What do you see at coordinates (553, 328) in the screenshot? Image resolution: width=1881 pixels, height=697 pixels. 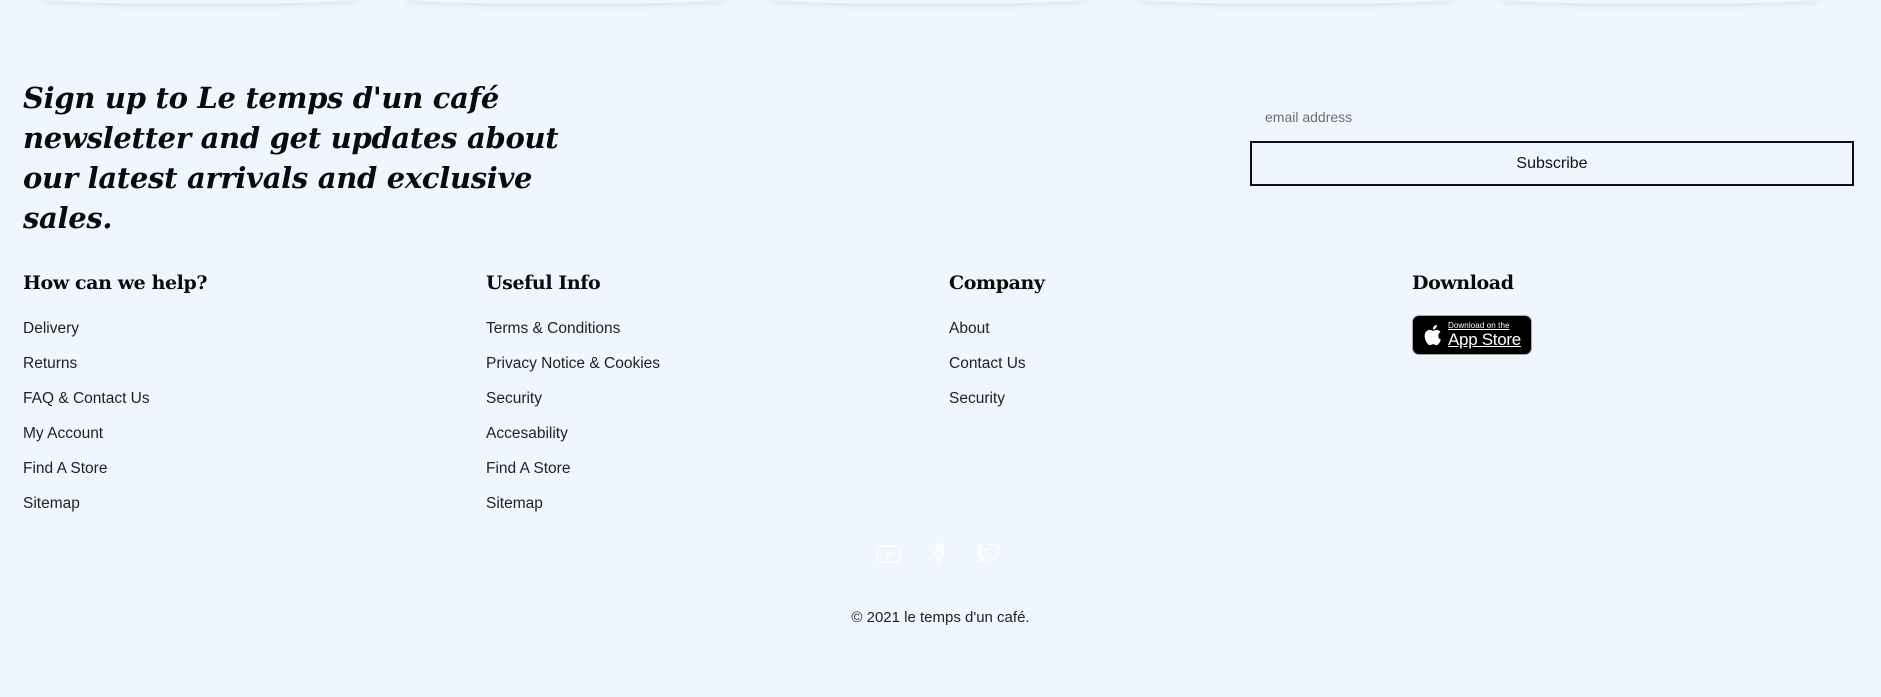 I see `link-terms: Terms & Conditions` at bounding box center [553, 328].